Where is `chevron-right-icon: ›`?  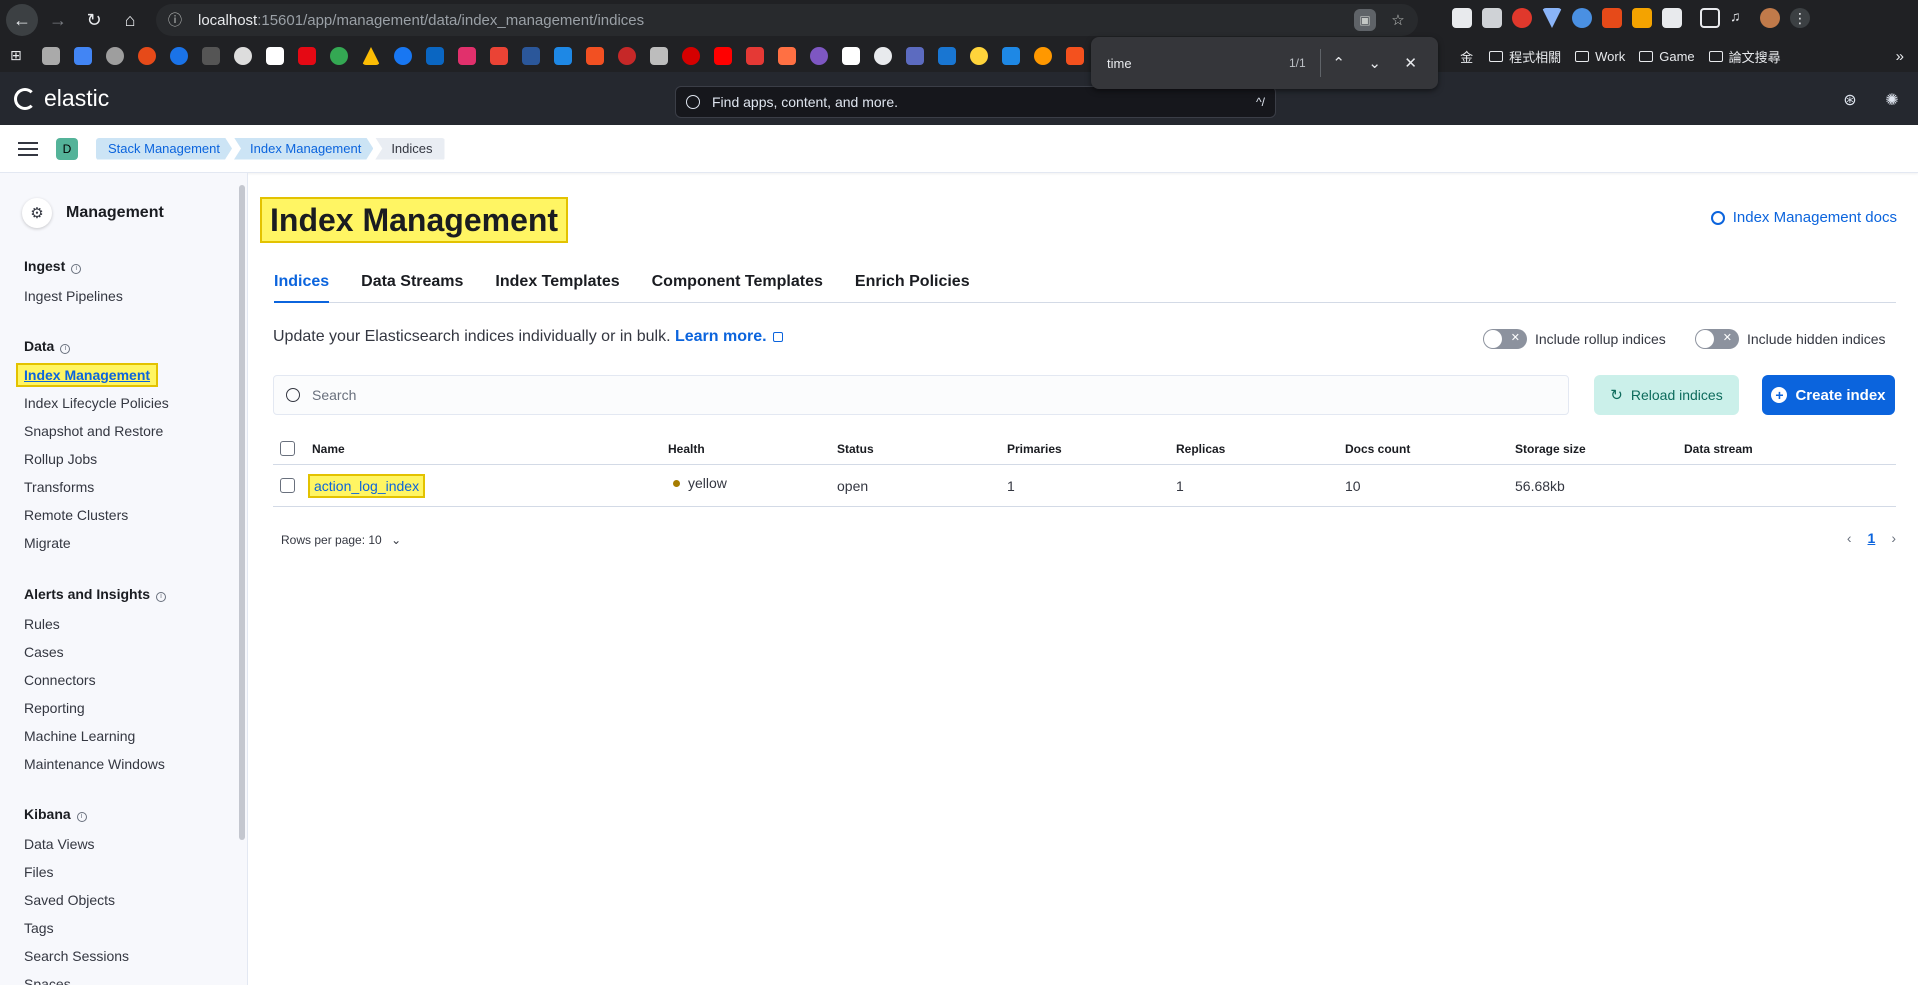
chevron-right-icon: › is located at coordinates (1893, 538).